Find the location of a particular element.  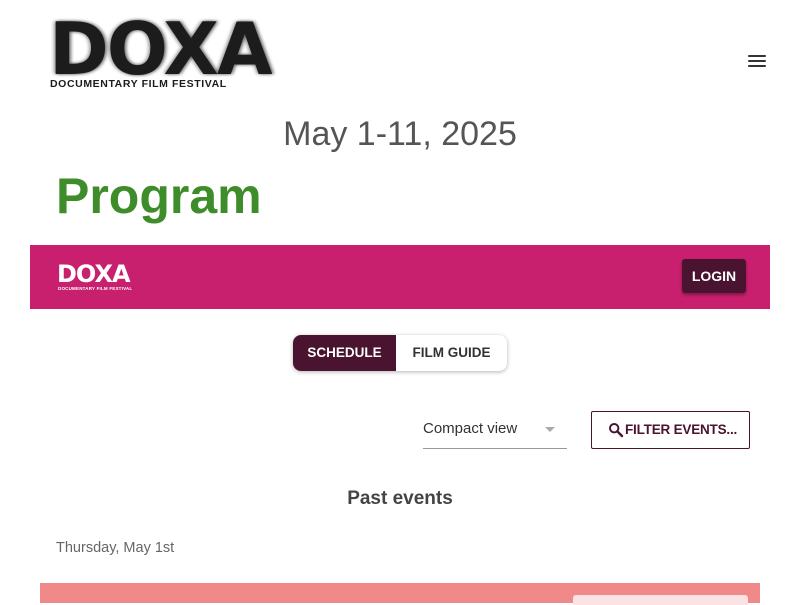

chevron-down-icon is located at coordinates (550, 429).